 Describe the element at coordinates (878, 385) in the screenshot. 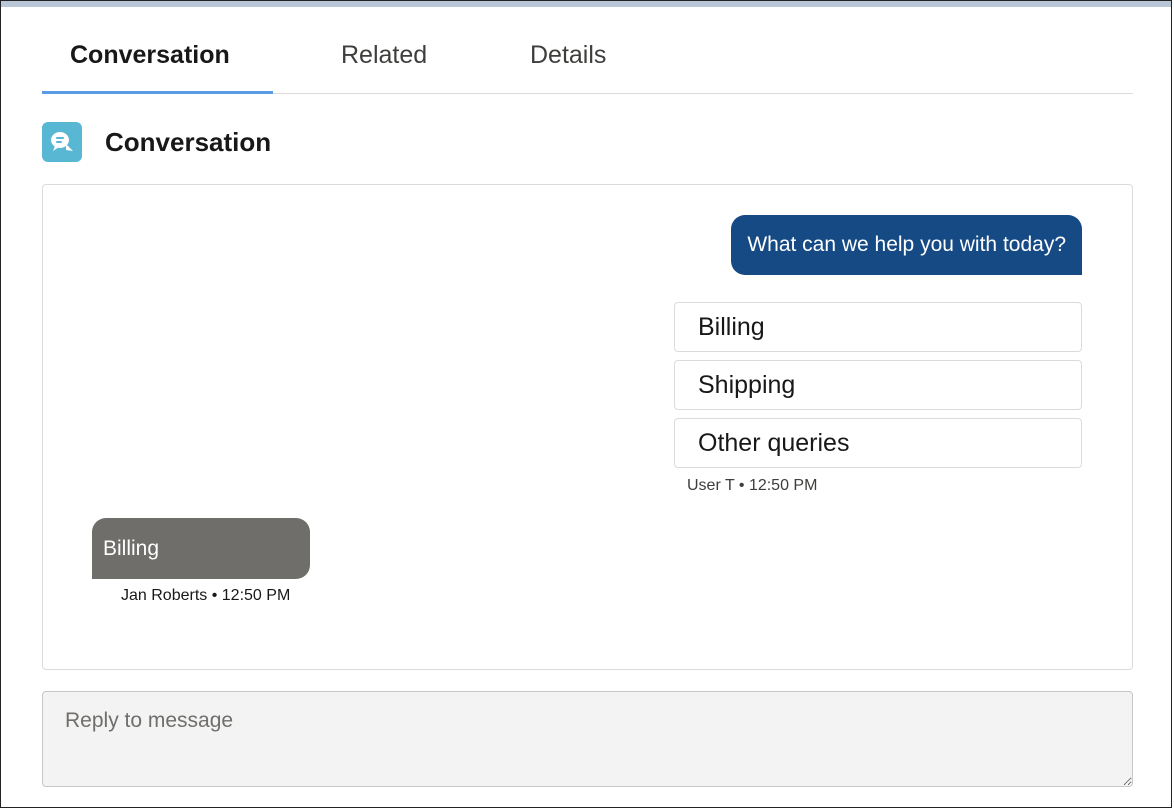

I see `quick-reply-shipping: Shipping` at that location.